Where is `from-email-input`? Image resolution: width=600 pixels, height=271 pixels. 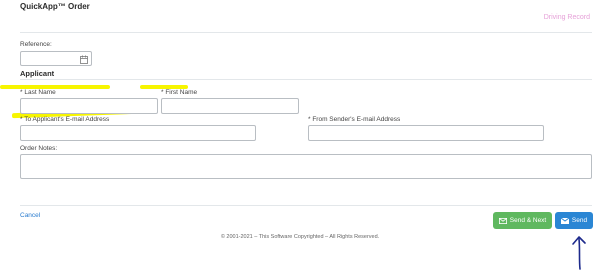
from-email-input is located at coordinates (426, 133).